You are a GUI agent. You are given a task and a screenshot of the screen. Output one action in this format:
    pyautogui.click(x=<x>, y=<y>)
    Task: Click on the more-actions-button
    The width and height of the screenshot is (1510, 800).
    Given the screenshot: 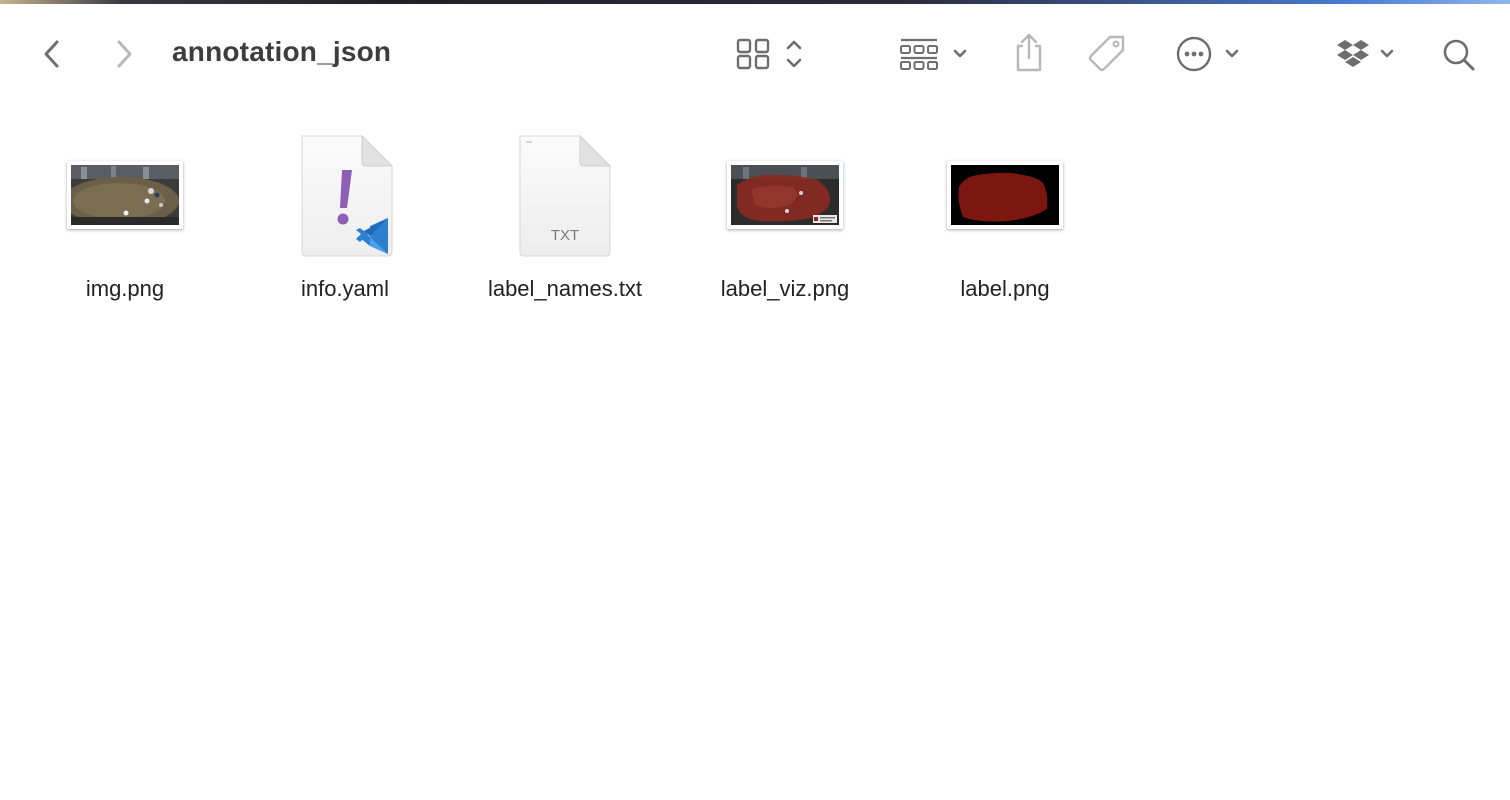 What is the action you would take?
    pyautogui.click(x=1208, y=54)
    